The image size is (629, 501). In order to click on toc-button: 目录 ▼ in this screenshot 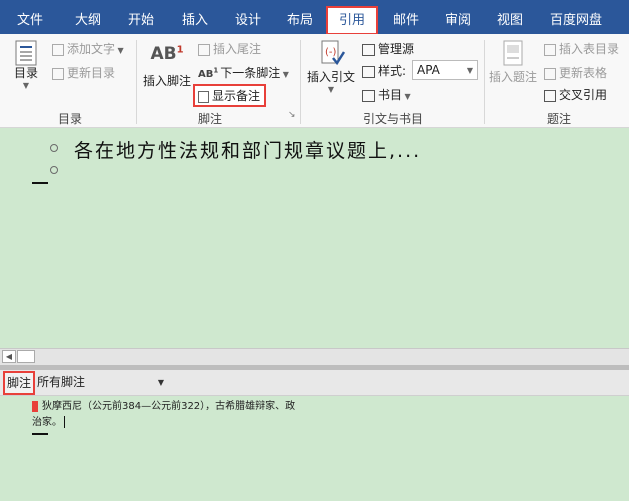, I will do `click(26, 65)`.